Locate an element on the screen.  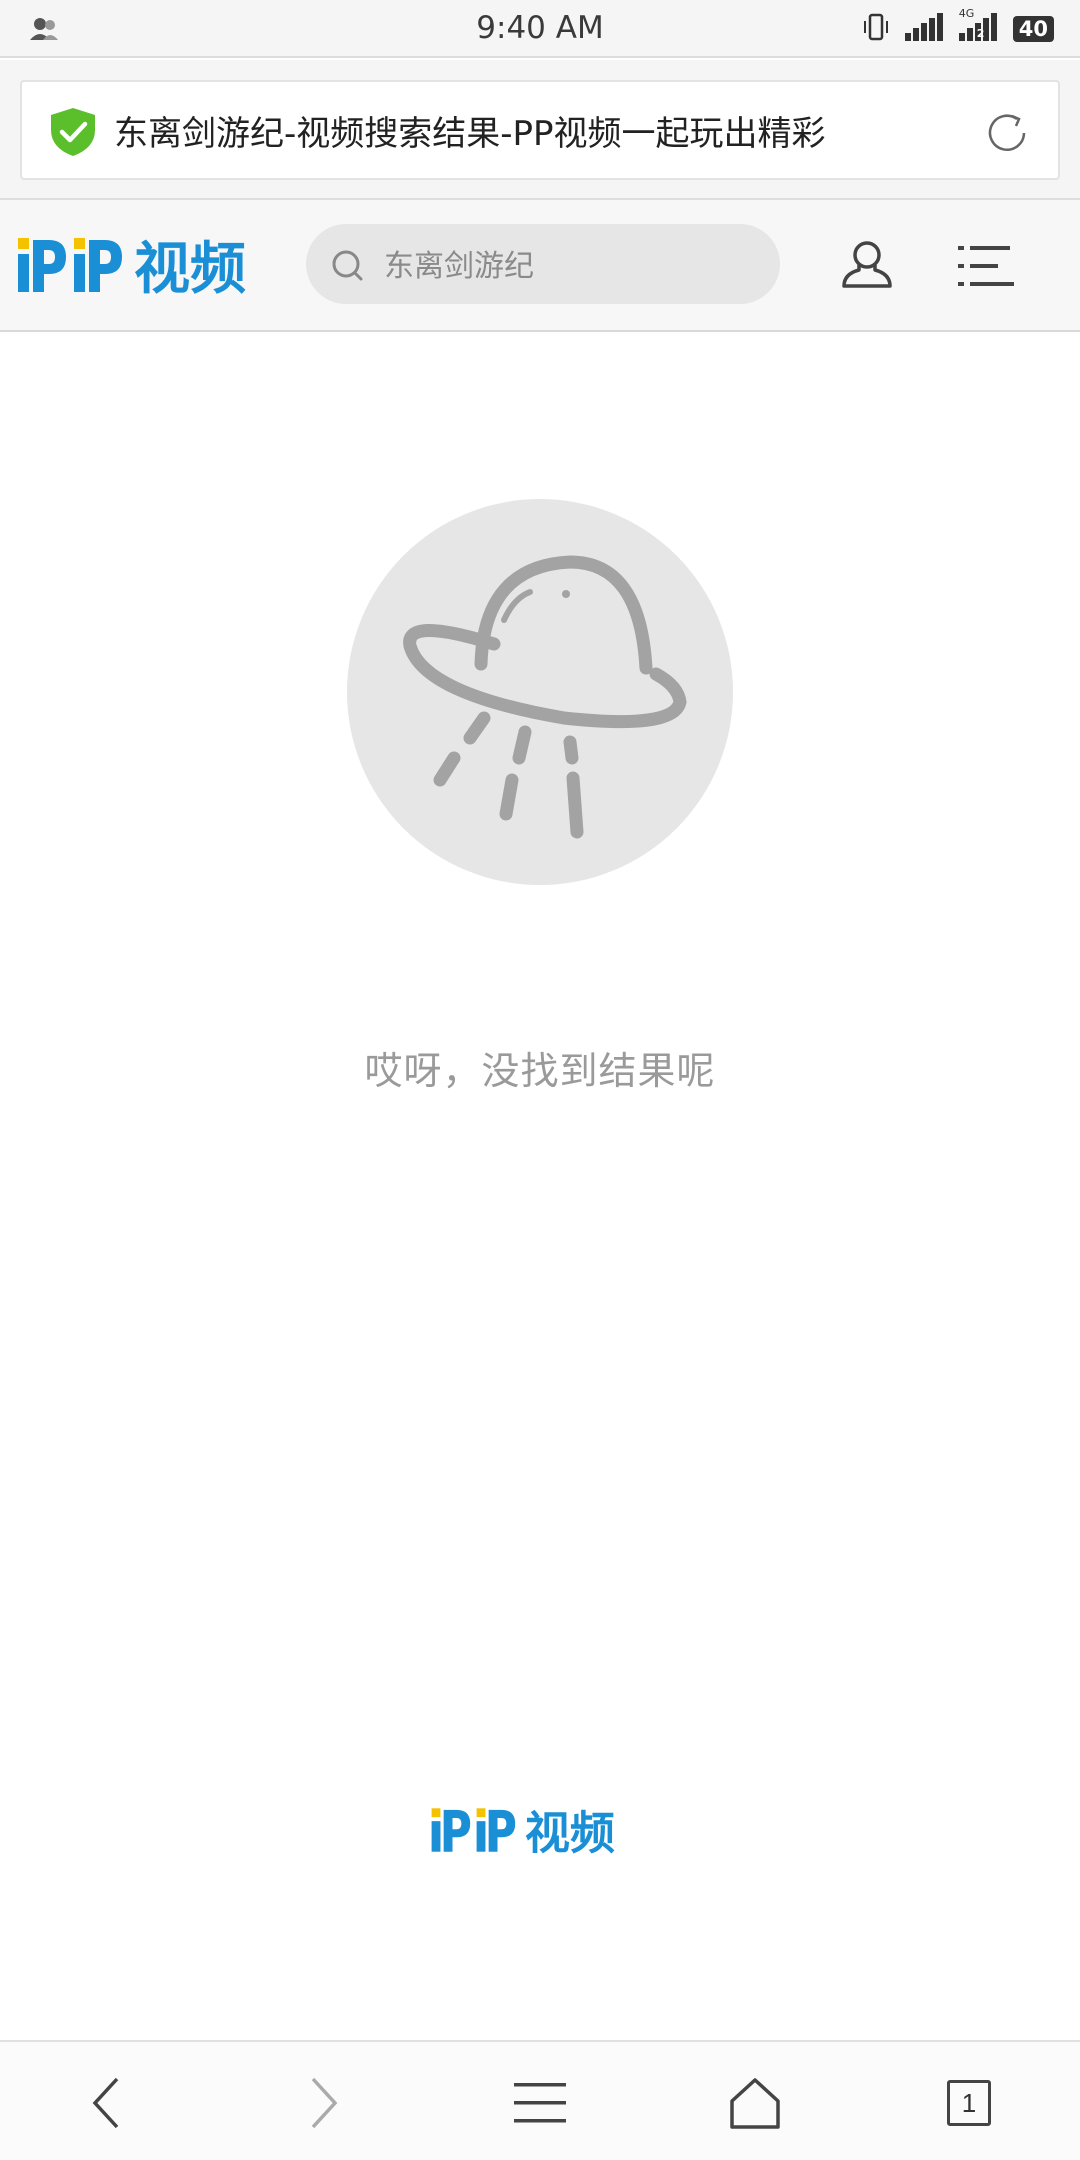
hamburger-icon is located at coordinates (540, 2105).